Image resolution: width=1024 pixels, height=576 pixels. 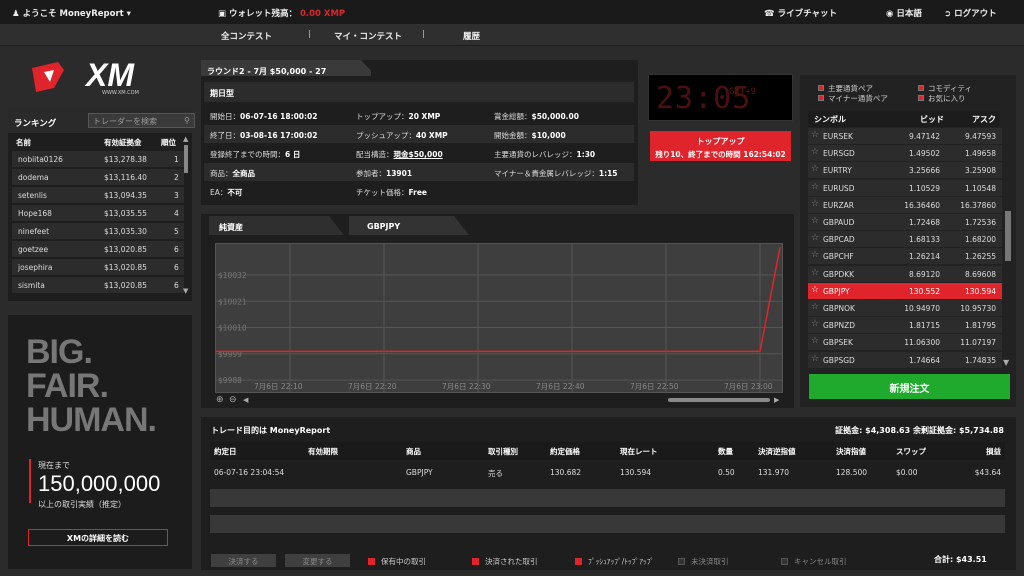 I want to click on trade-col-header: 決済逆指値, so click(x=777, y=451).